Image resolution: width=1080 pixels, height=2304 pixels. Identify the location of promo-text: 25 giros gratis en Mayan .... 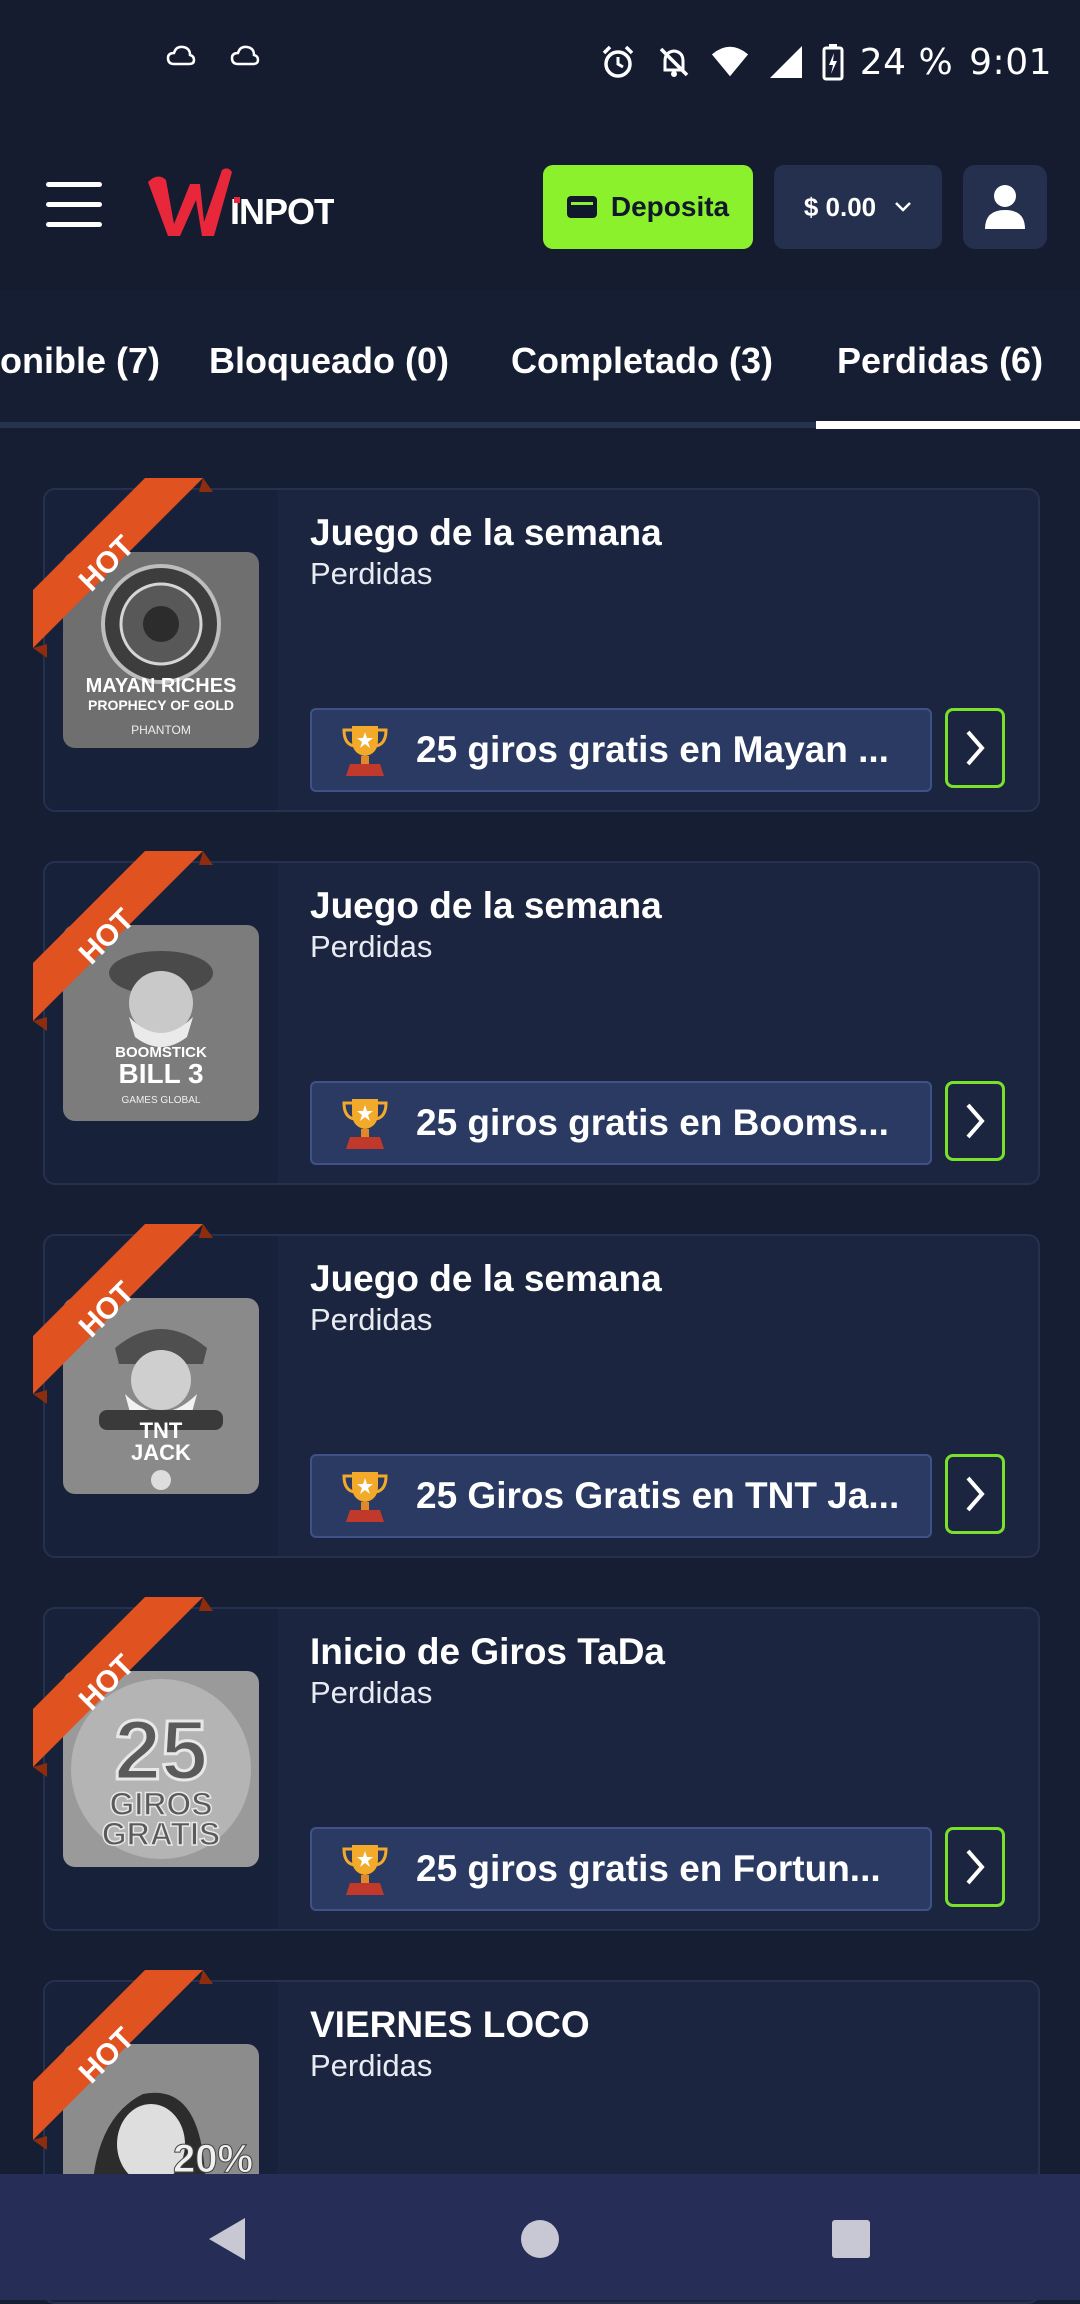
(652, 749).